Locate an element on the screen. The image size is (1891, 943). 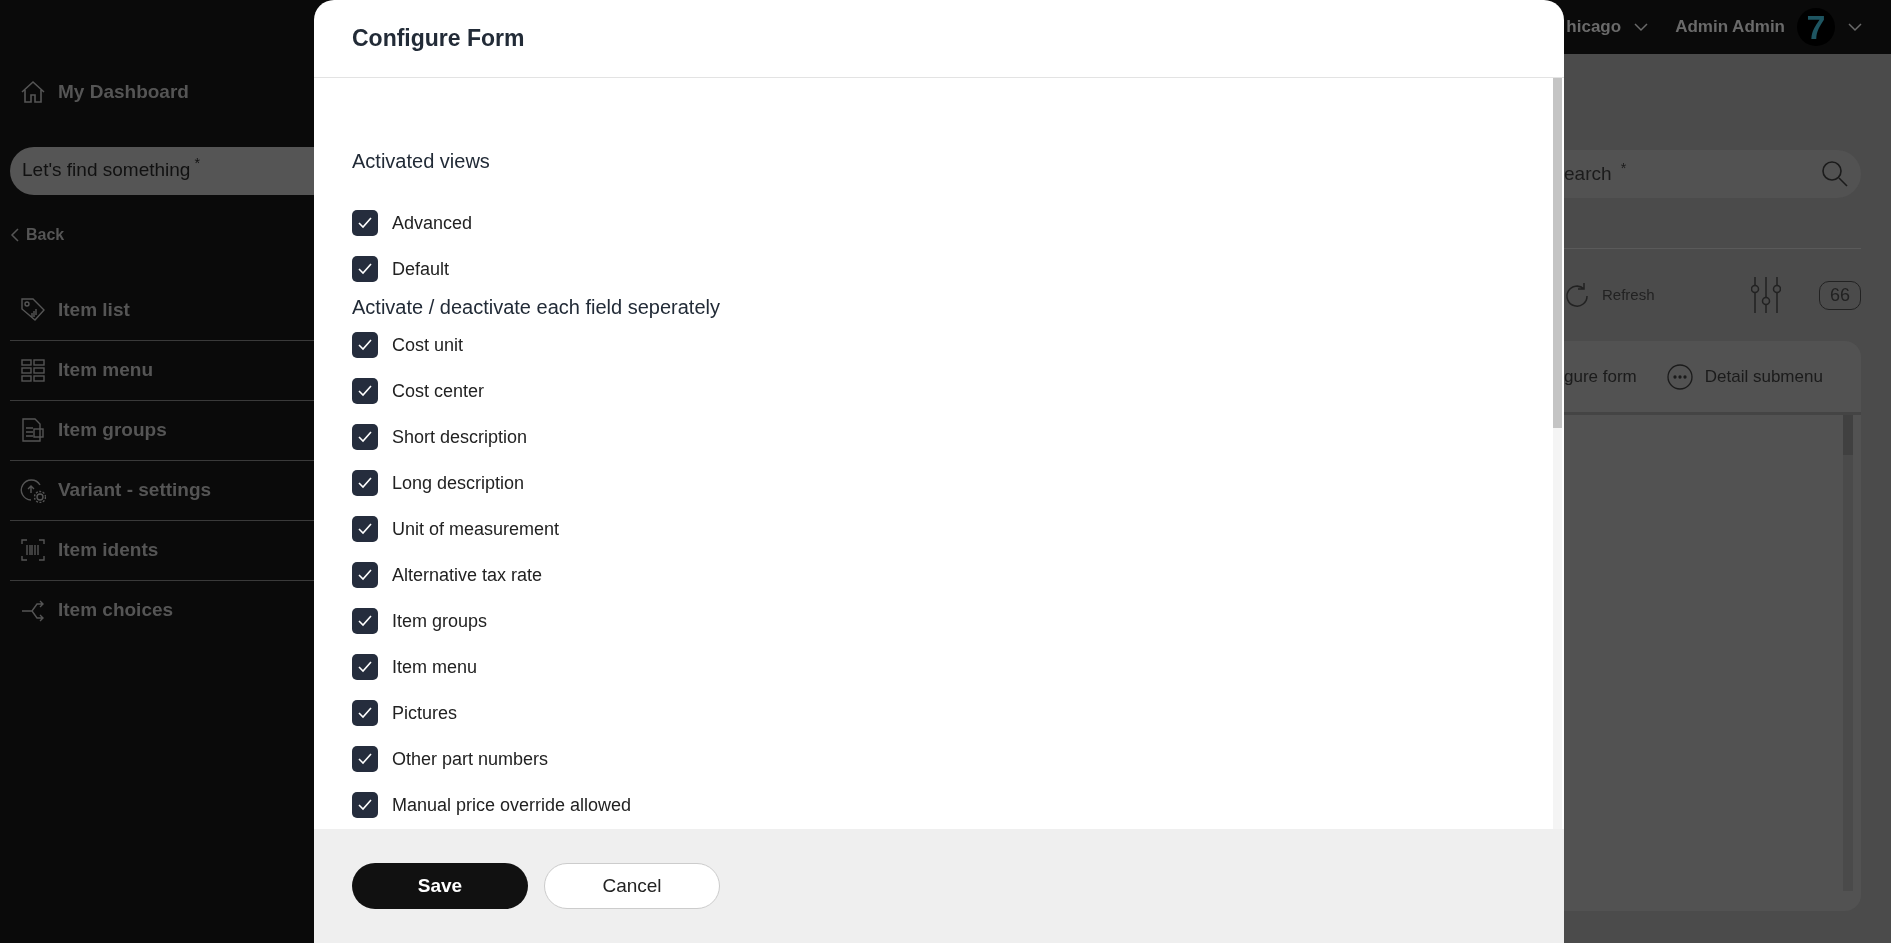
sliders-icon is located at coordinates (1765, 295).